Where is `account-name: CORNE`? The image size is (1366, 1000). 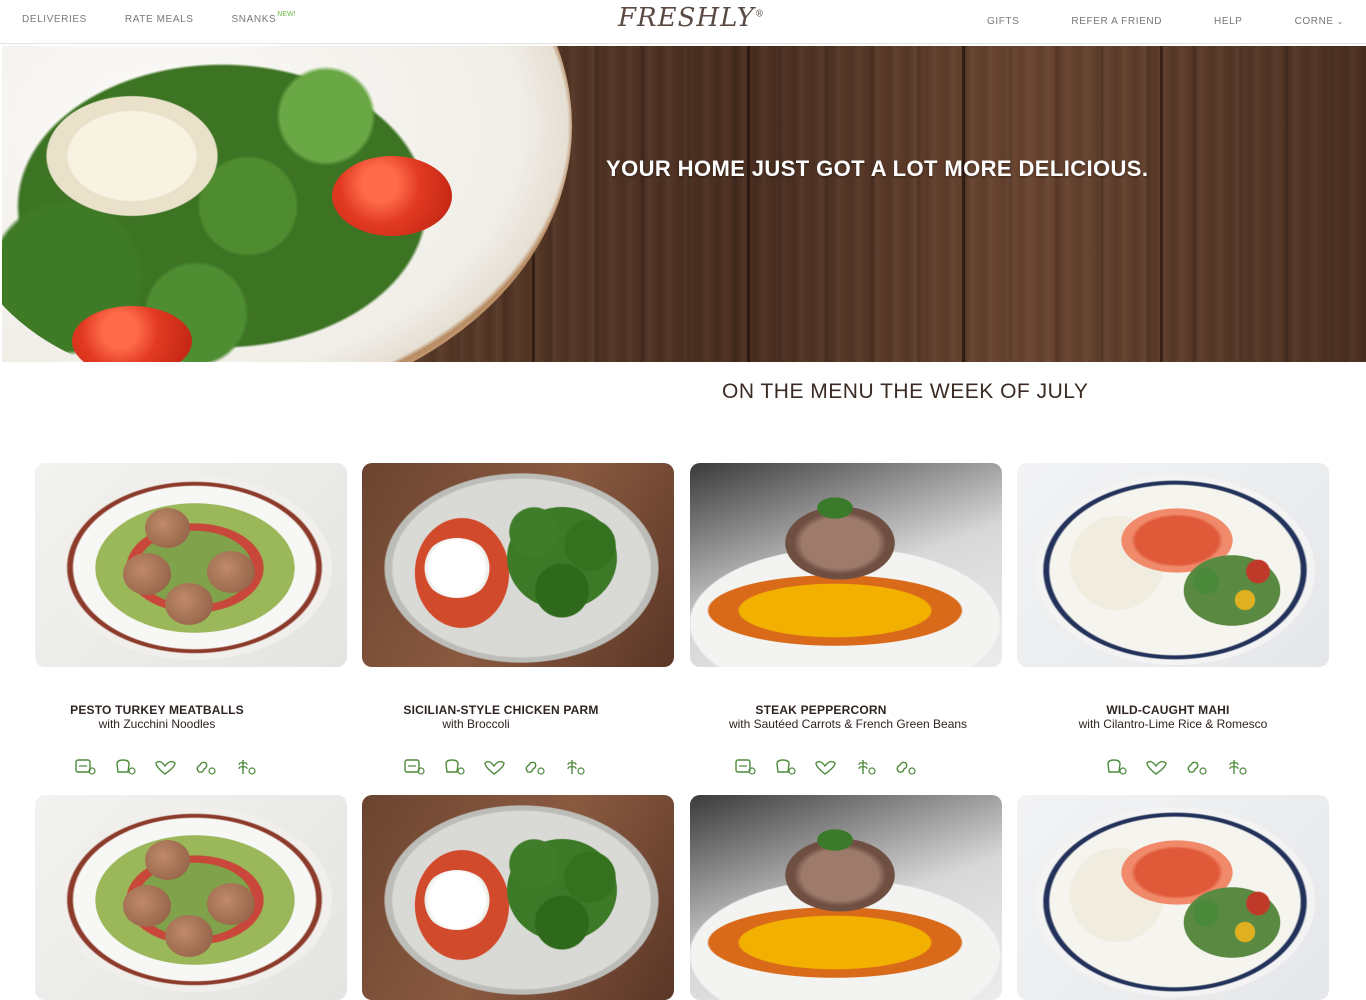
account-name: CORNE is located at coordinates (1314, 21).